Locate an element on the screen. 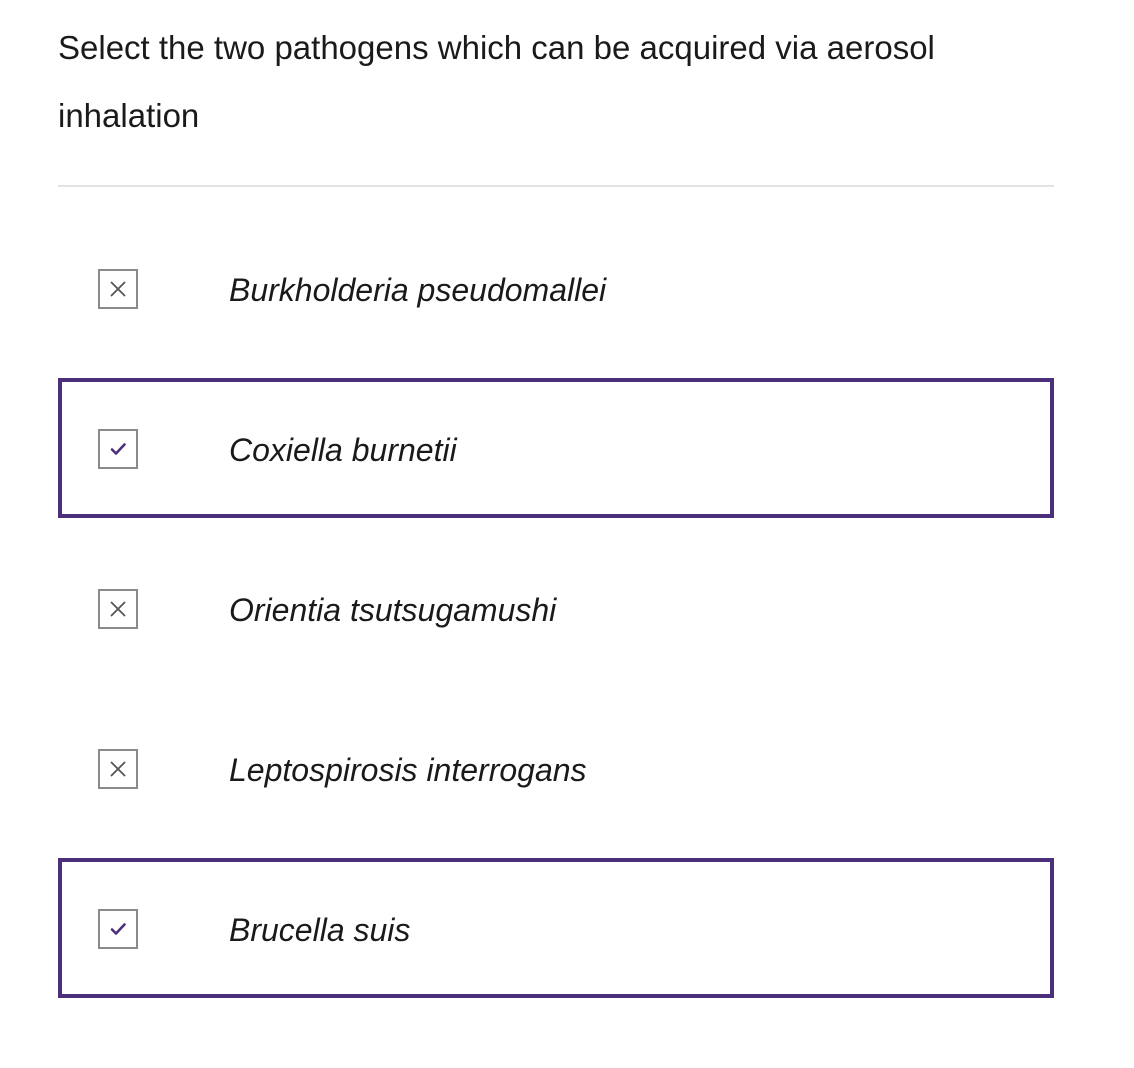 The width and height of the screenshot is (1134, 1068). divider is located at coordinates (556, 186).